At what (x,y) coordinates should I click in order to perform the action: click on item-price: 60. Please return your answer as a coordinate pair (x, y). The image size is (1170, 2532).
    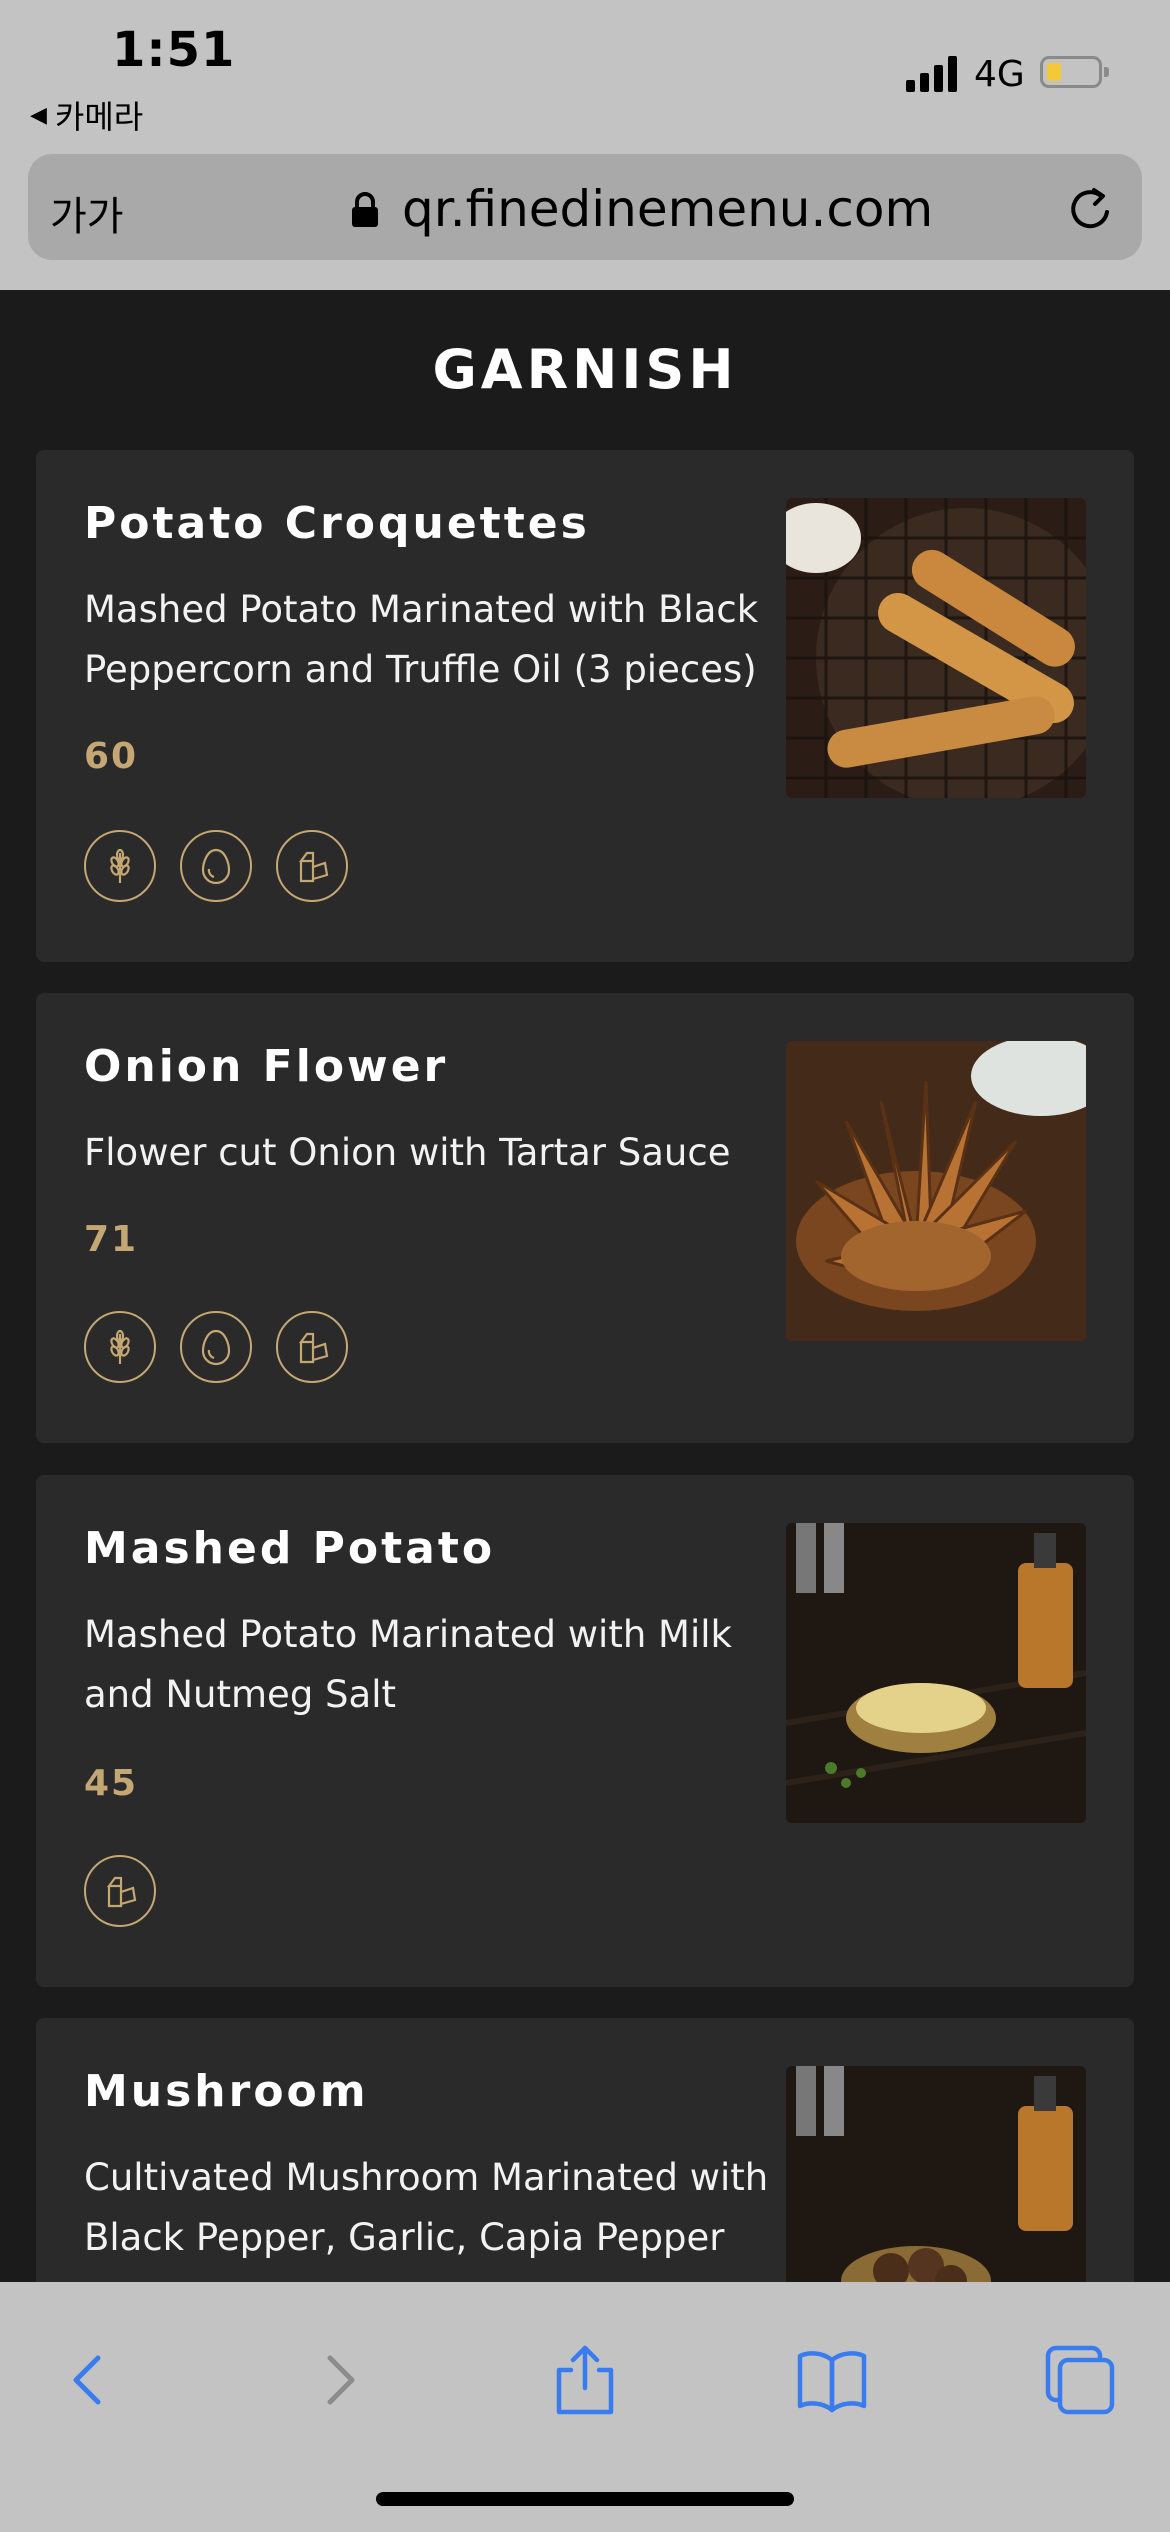
    Looking at the image, I should click on (111, 756).